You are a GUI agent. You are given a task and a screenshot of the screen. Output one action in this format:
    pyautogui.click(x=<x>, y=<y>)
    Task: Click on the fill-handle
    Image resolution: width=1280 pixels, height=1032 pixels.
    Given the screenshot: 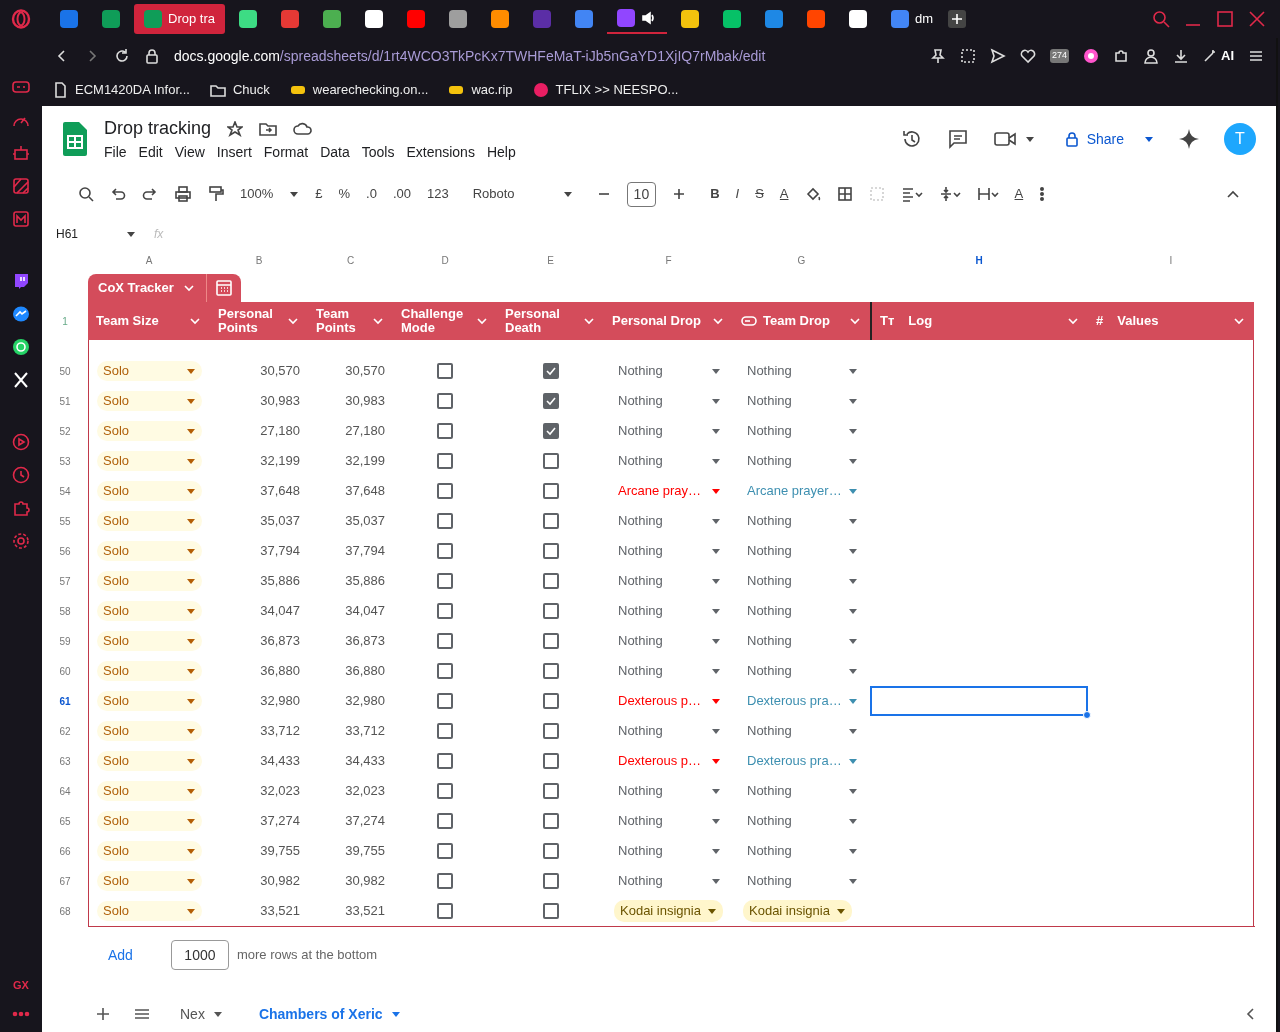 What is the action you would take?
    pyautogui.click(x=1087, y=715)
    